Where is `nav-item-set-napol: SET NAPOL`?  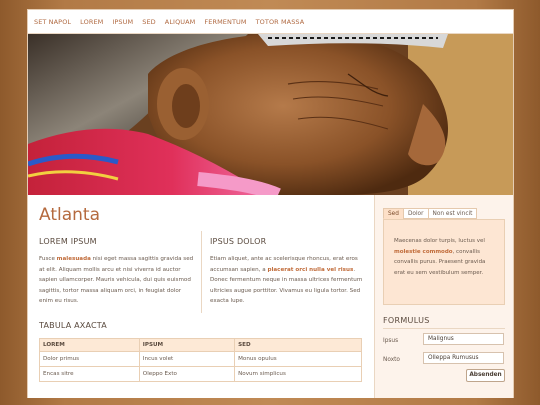 nav-item-set-napol: SET NAPOL is located at coordinates (52, 22).